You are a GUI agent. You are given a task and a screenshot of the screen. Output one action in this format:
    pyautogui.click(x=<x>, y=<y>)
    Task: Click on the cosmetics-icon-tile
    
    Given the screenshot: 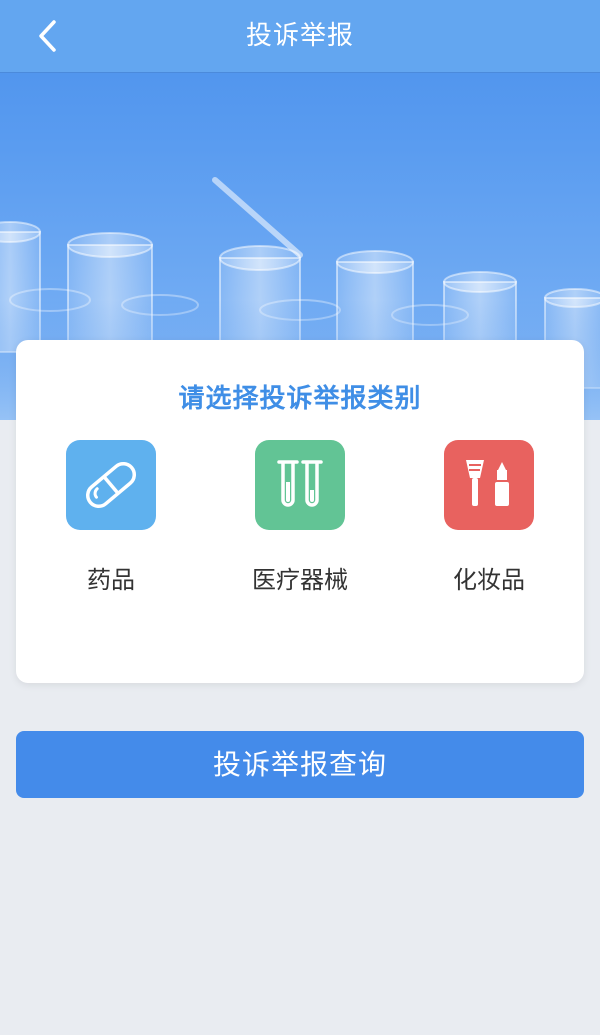 What is the action you would take?
    pyautogui.click(x=489, y=485)
    